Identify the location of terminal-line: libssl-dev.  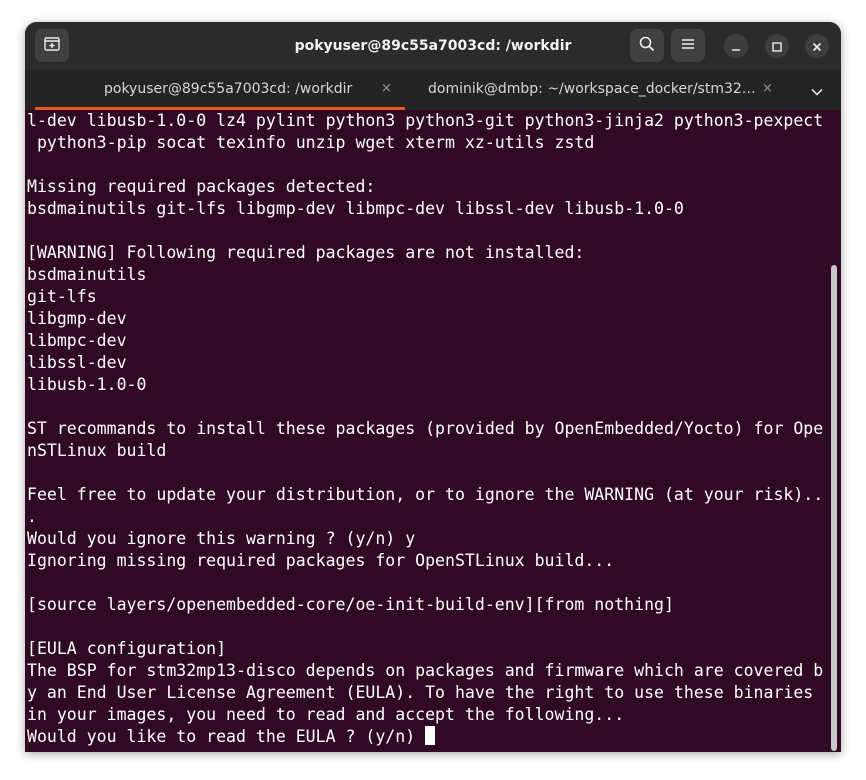
(77, 362).